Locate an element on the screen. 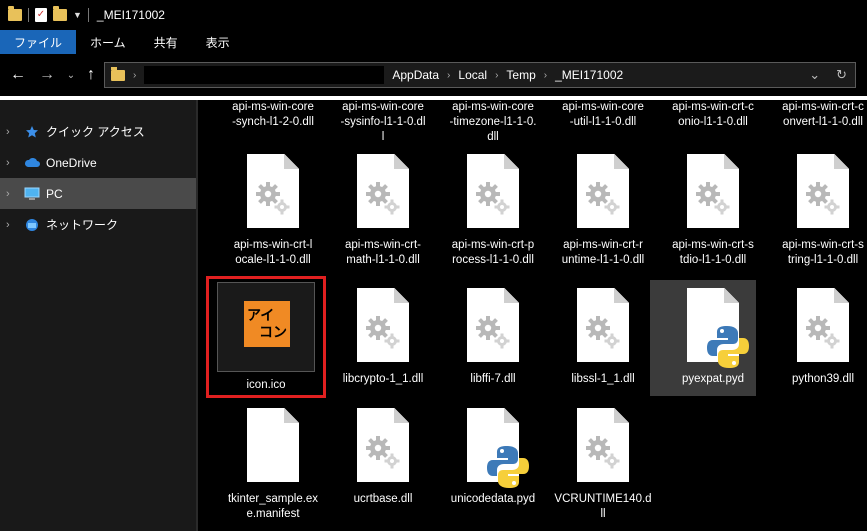 The height and width of the screenshot is (531, 867). file-name: ocale-l1-1-0.dll is located at coordinates (273, 260).